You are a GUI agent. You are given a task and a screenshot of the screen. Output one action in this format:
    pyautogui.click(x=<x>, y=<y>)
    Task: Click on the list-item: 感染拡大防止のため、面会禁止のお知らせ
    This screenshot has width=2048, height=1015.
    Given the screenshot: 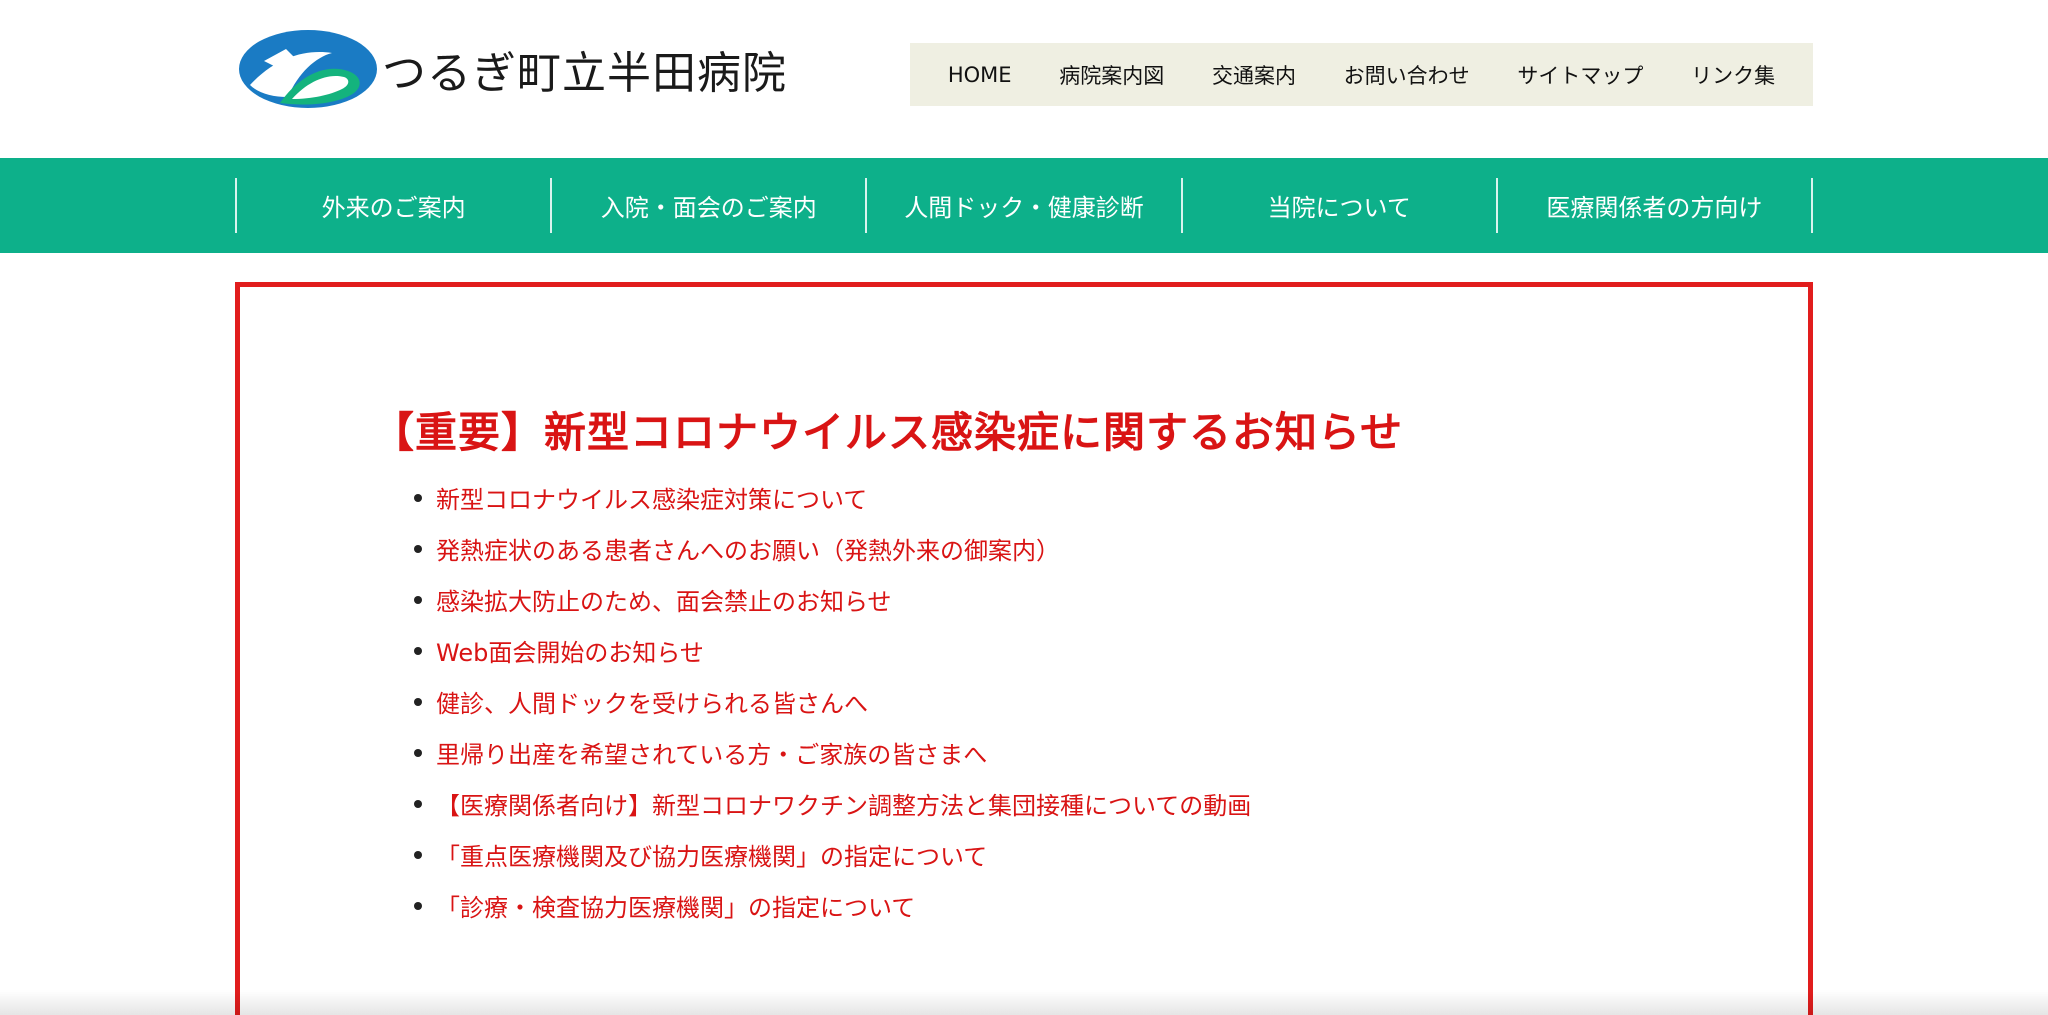 What is the action you would take?
    pyautogui.click(x=832, y=599)
    